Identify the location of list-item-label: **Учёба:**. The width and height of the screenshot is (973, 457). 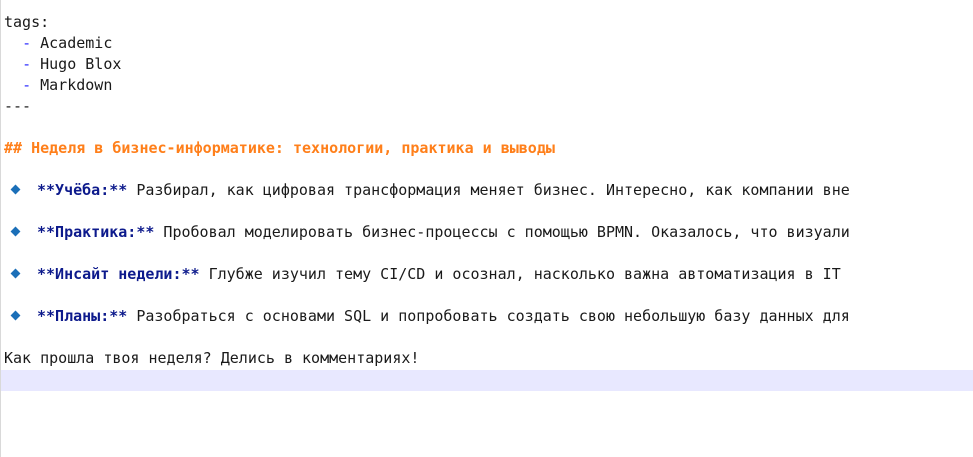
(82, 190).